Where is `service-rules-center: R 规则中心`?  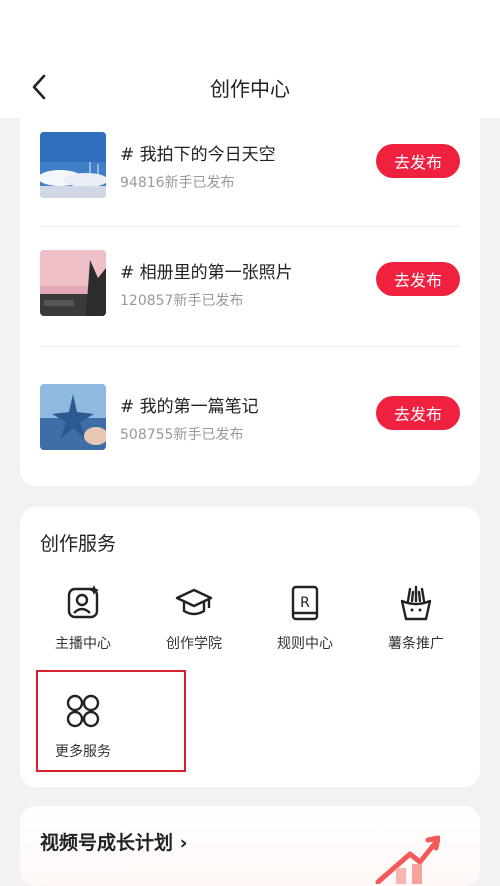 service-rules-center: R 规则中心 is located at coordinates (305, 628).